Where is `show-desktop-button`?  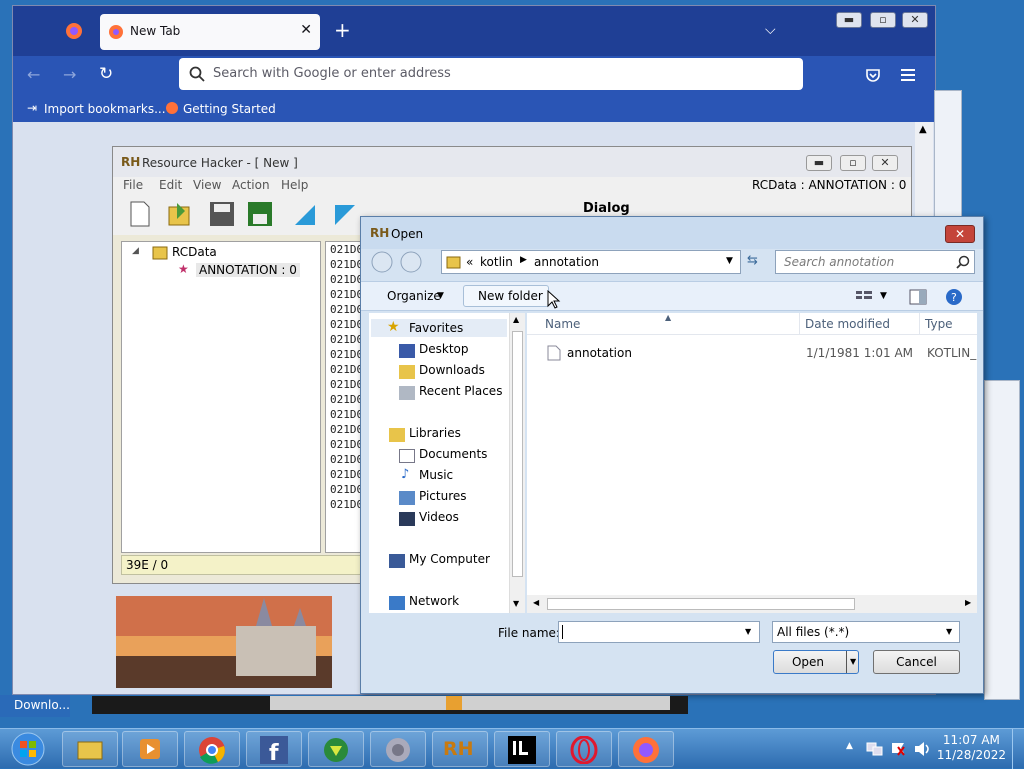
show-desktop-button is located at coordinates (1018, 749).